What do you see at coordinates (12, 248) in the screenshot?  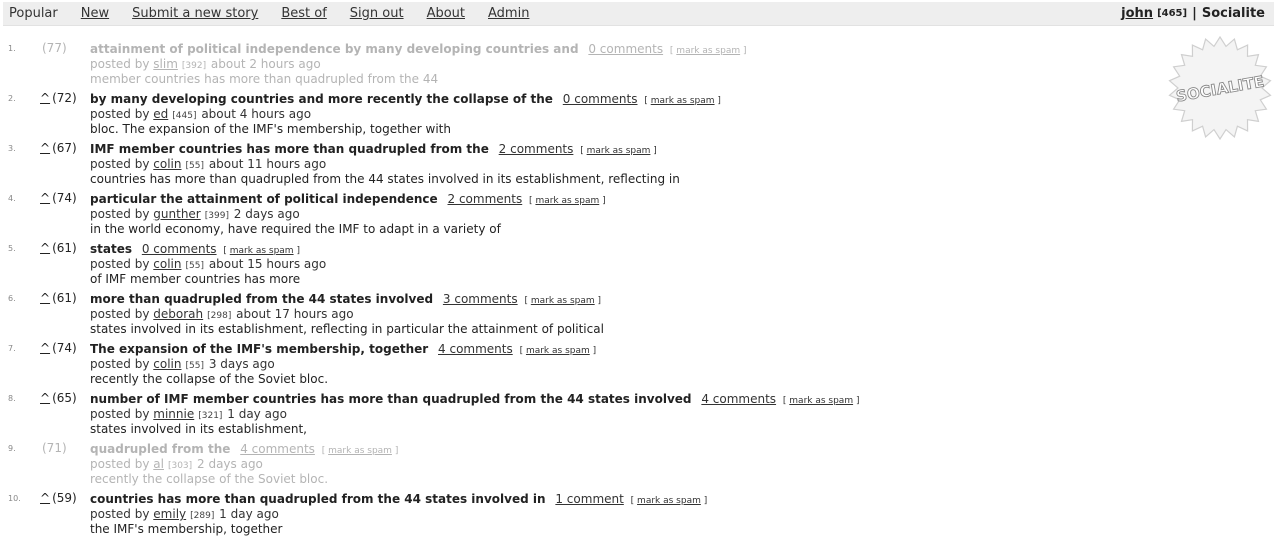 I see `story-rank: 5.` at bounding box center [12, 248].